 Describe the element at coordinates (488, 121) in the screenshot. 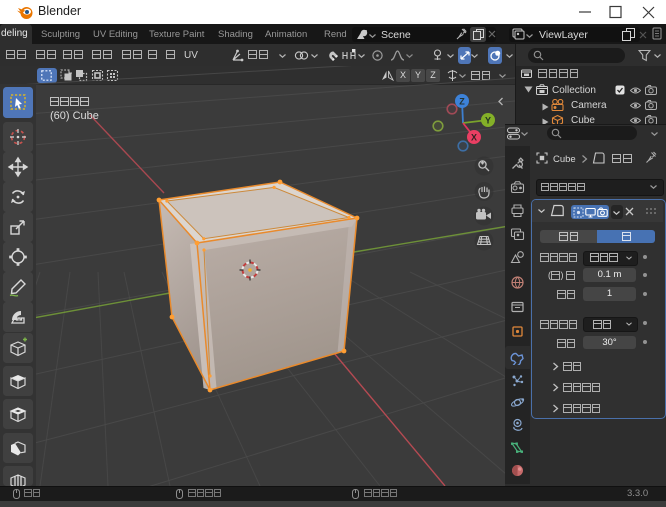

I see `svg-text: Y` at that location.